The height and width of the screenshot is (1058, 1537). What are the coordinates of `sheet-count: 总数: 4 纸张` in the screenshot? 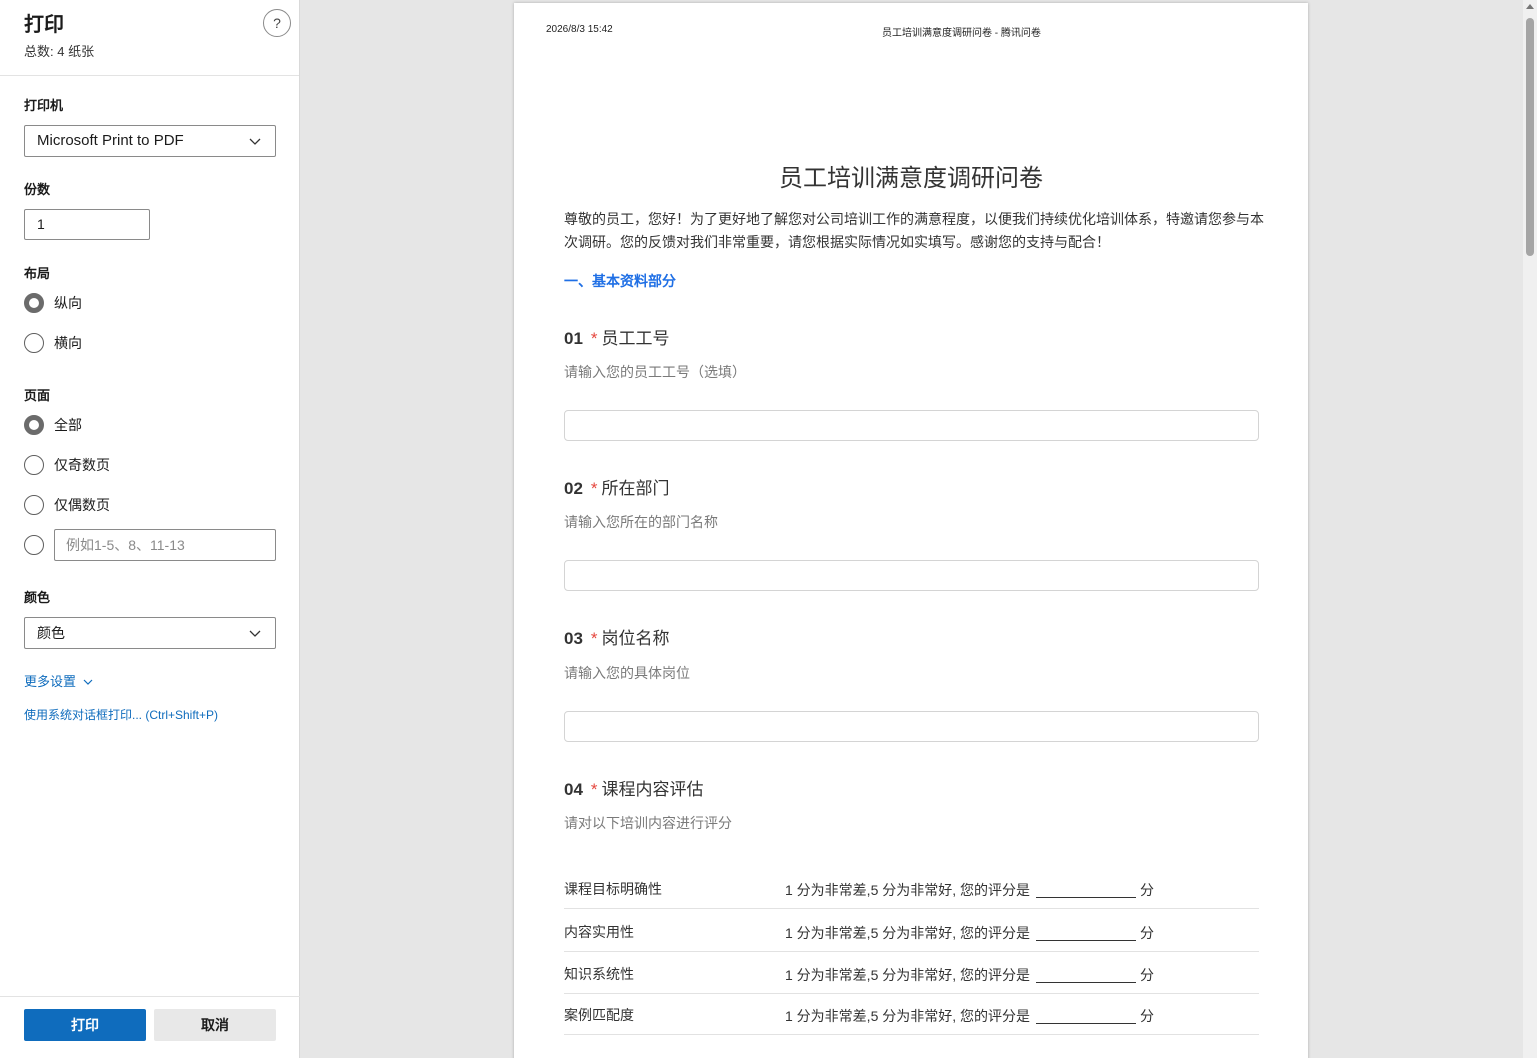 It's located at (59, 51).